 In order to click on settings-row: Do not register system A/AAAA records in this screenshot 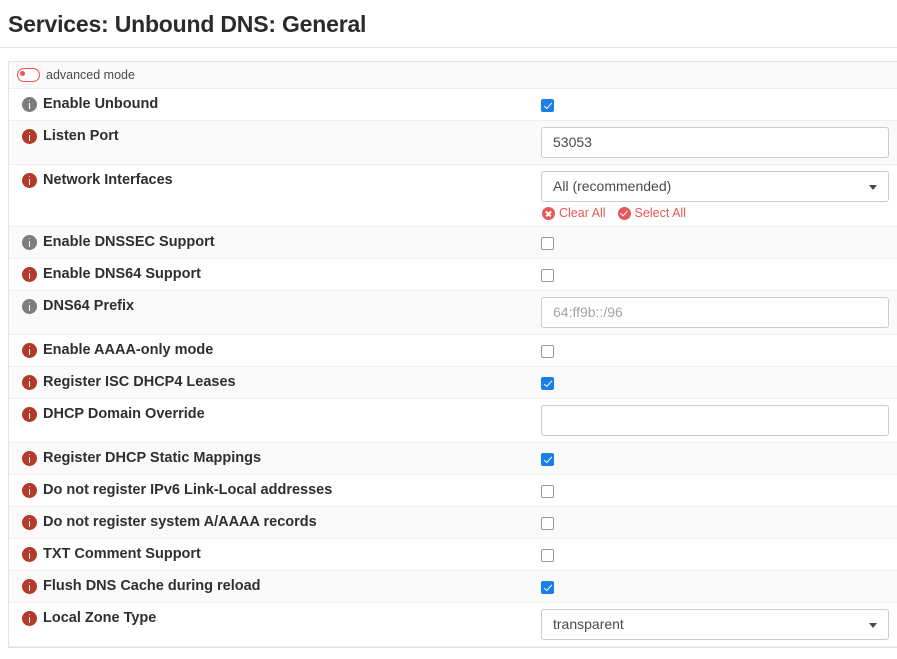, I will do `click(453, 523)`.